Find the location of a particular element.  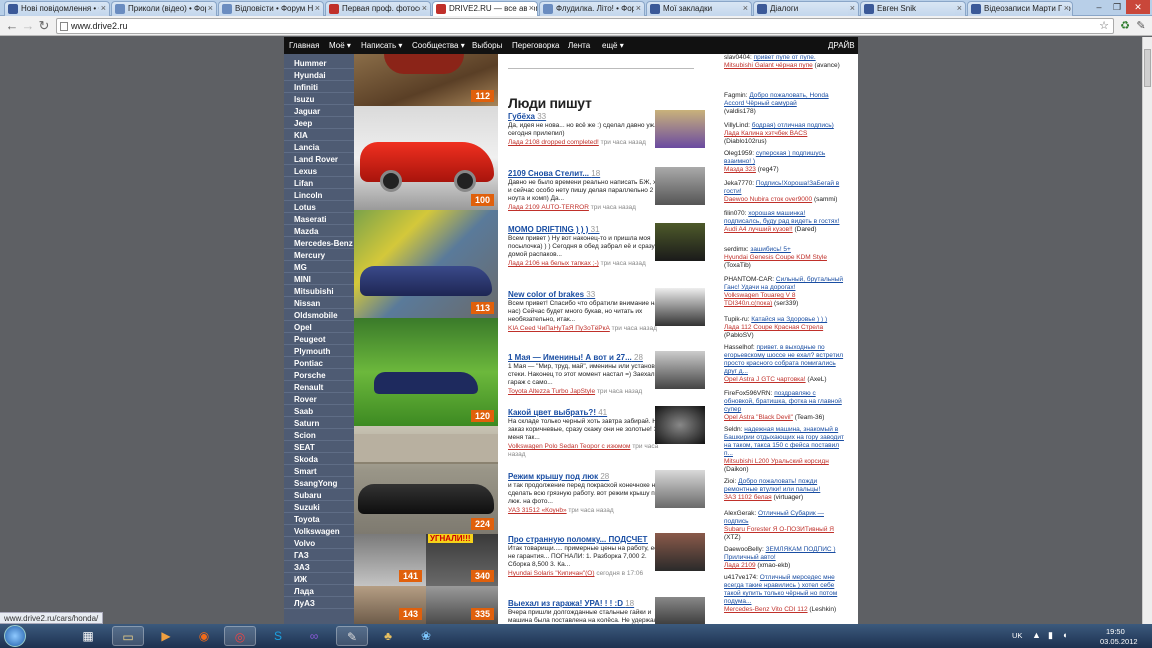

post-car-link: KIA Ceed ЧиПаНуТаЯ ПуЗоТёРкА is located at coordinates (559, 328).